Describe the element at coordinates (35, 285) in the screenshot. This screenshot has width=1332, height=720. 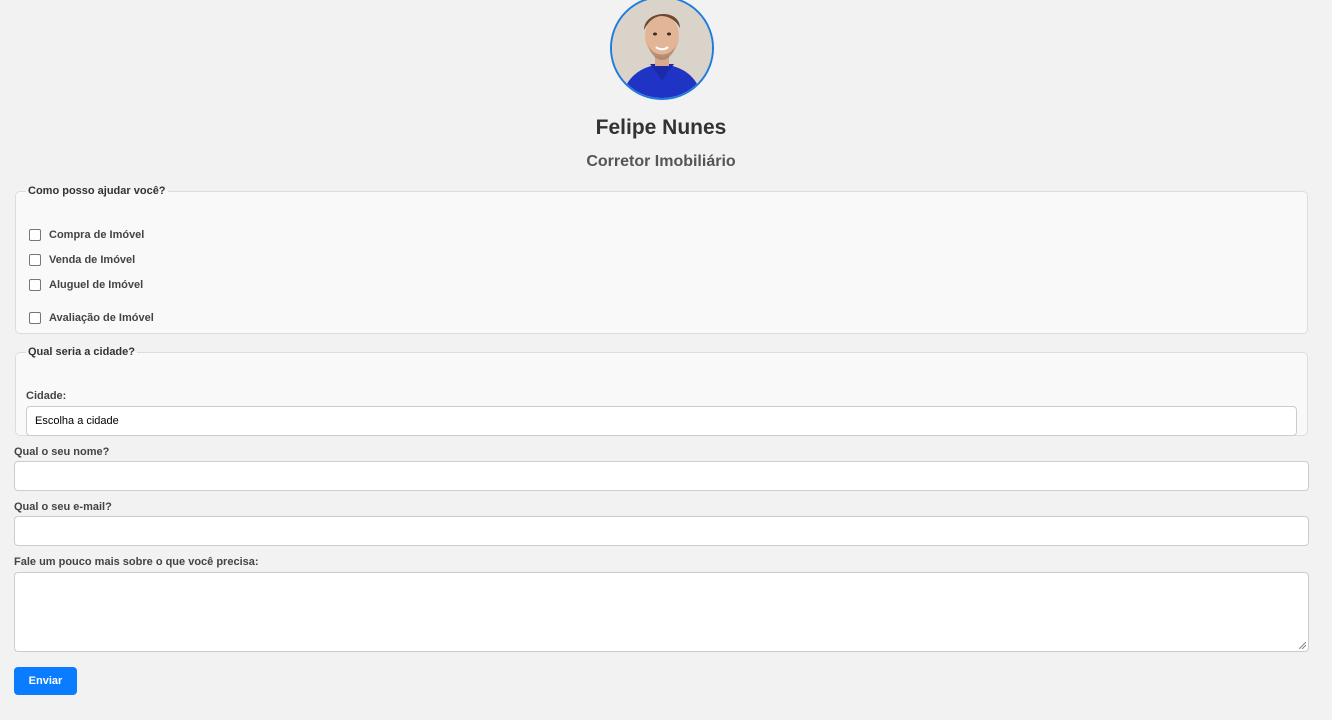
I see `checkbox-aluguel` at that location.